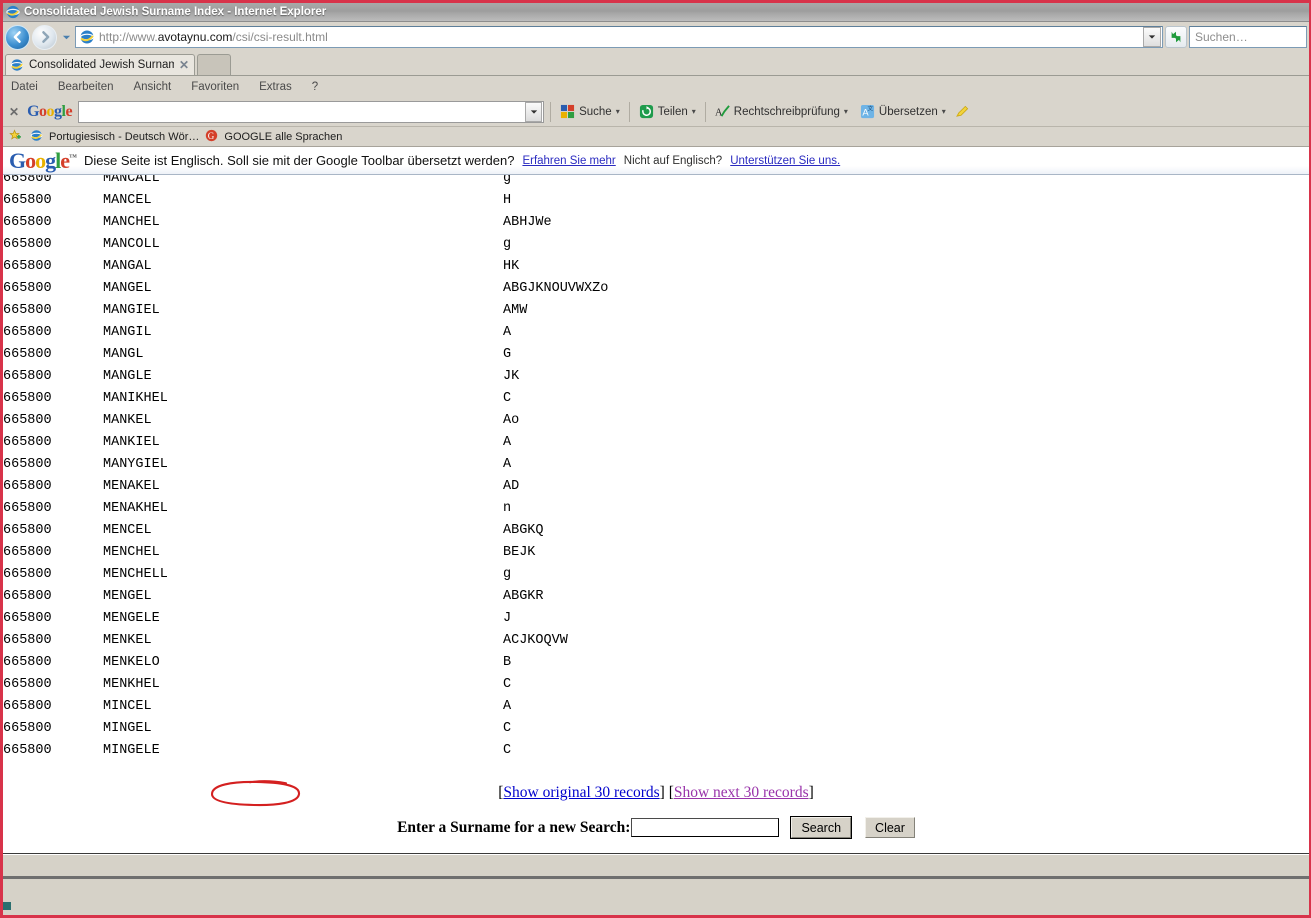 Image resolution: width=1311 pixels, height=918 pixels. I want to click on support-us-link: Unterstützen Sie uns., so click(785, 161).